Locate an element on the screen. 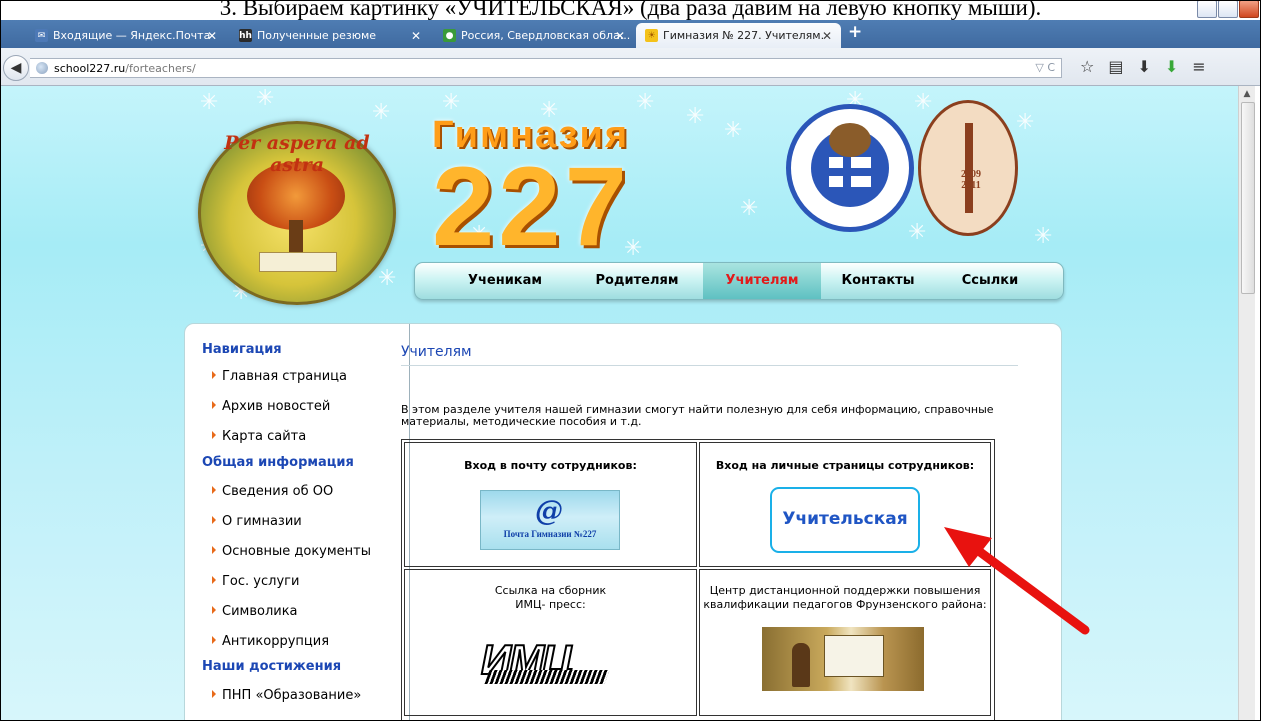 This screenshot has width=1261, height=721. scroll-up-icon: ▲ is located at coordinates (1247, 94).